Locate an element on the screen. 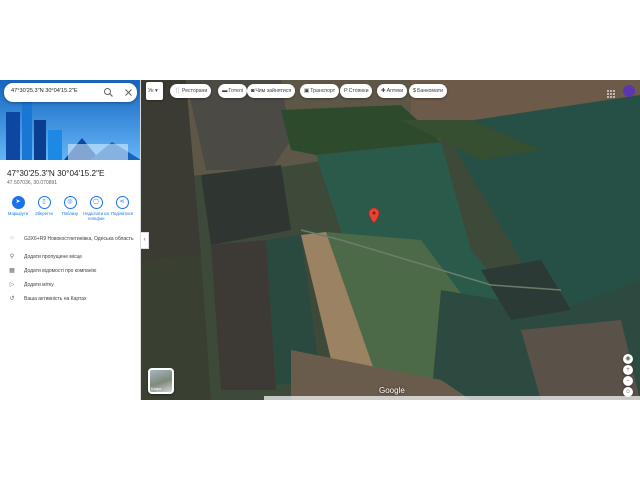  pharmacy-icon: ✚ is located at coordinates (383, 91).